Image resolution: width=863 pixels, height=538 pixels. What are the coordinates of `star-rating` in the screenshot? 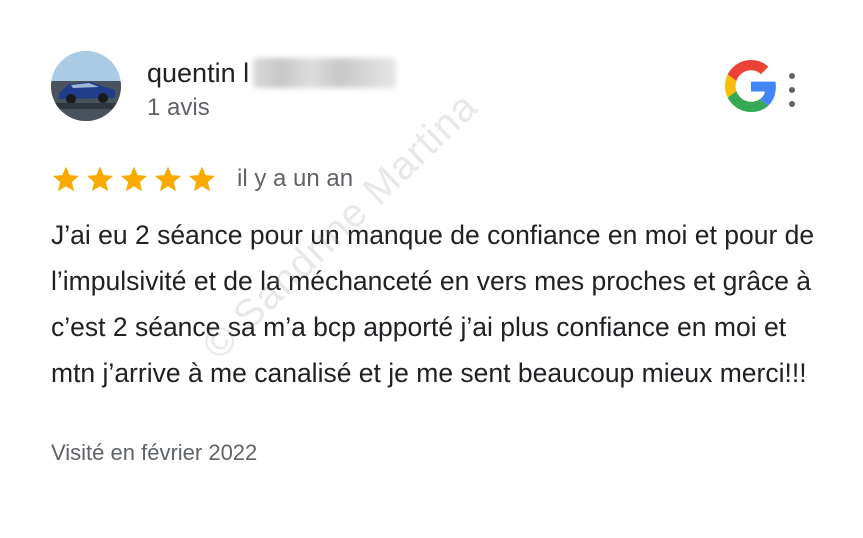 It's located at (134, 179).